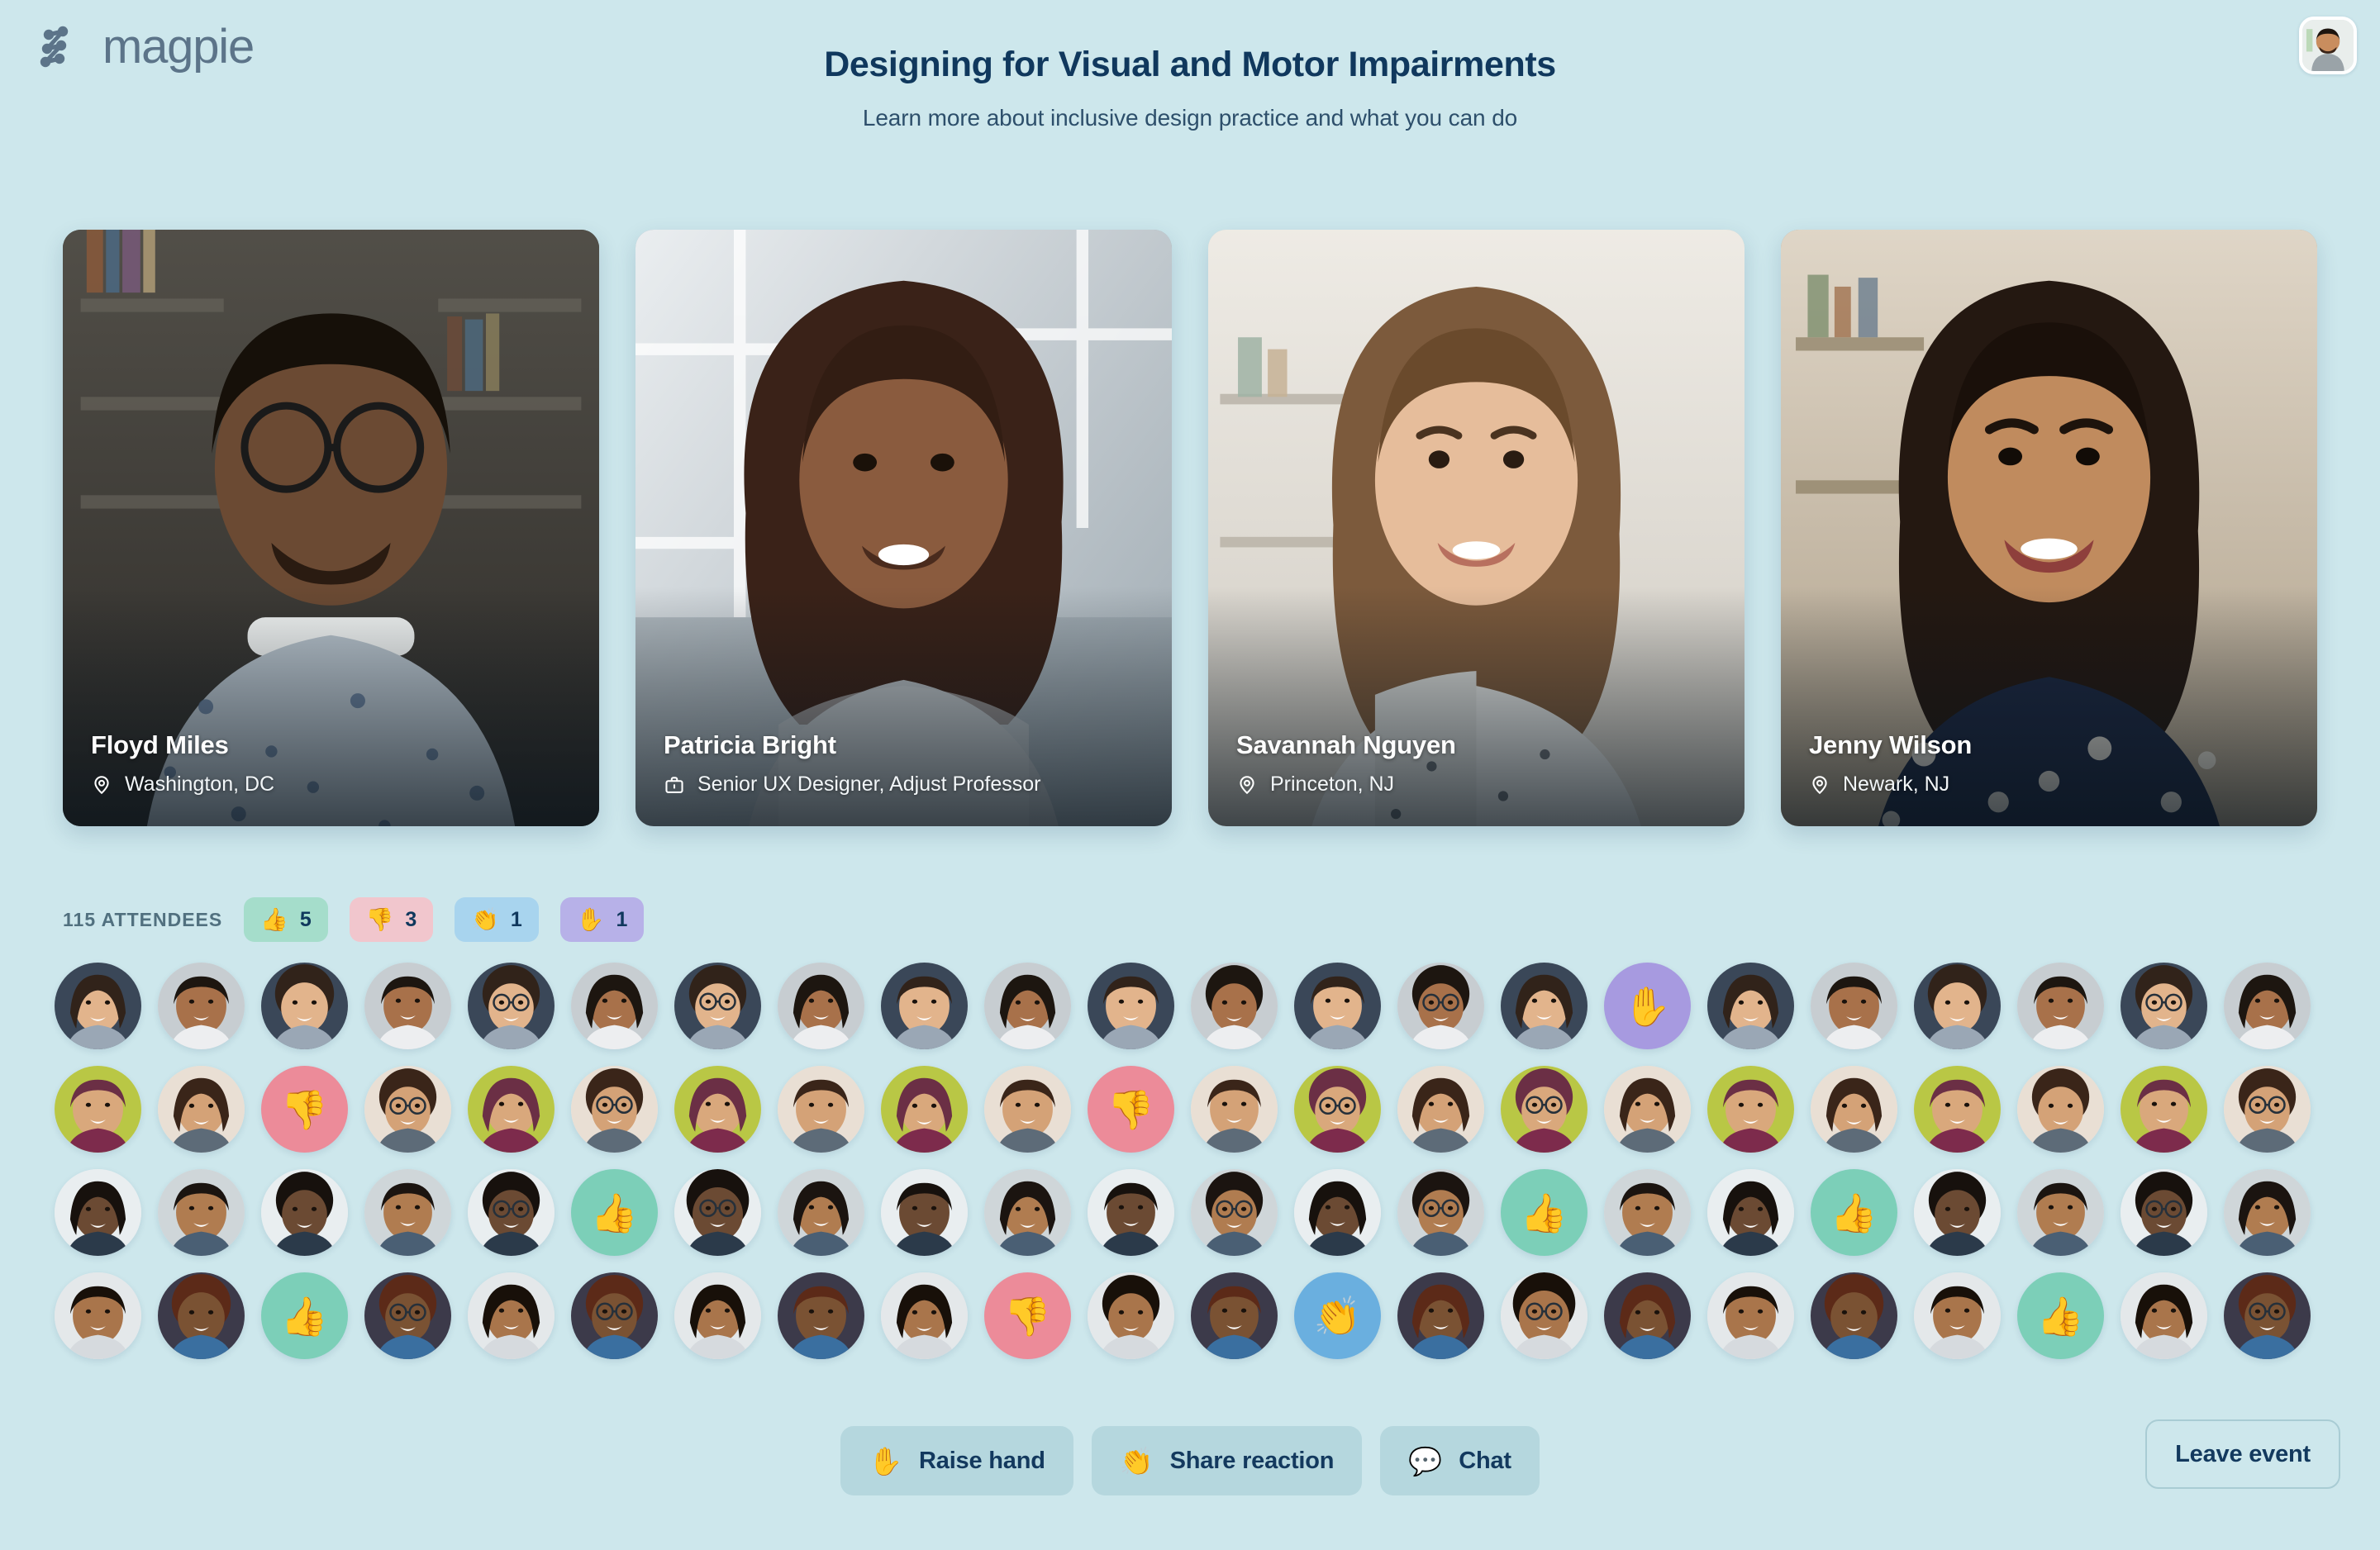 The image size is (2380, 1550). I want to click on chat-button: 💬 Chat, so click(1460, 1460).